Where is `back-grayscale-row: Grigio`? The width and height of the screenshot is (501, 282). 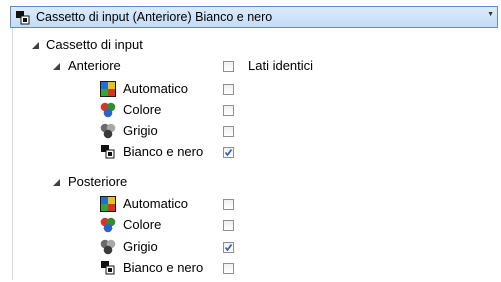 back-grayscale-row: Grigio is located at coordinates (250, 247).